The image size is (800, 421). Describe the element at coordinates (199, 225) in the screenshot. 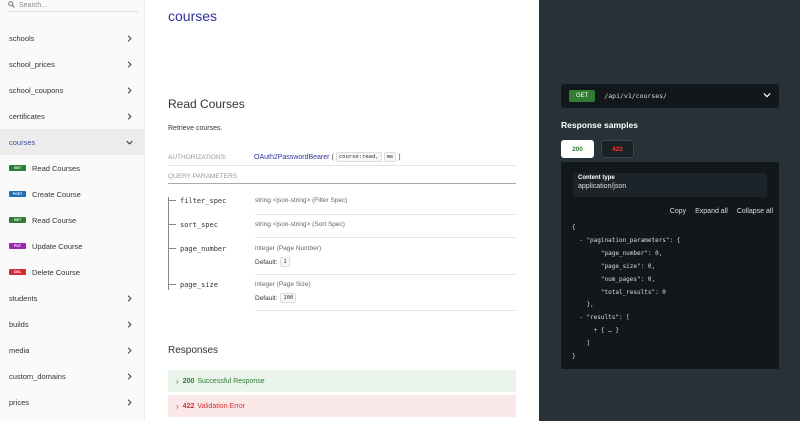

I see `param-name: sort_spec` at that location.